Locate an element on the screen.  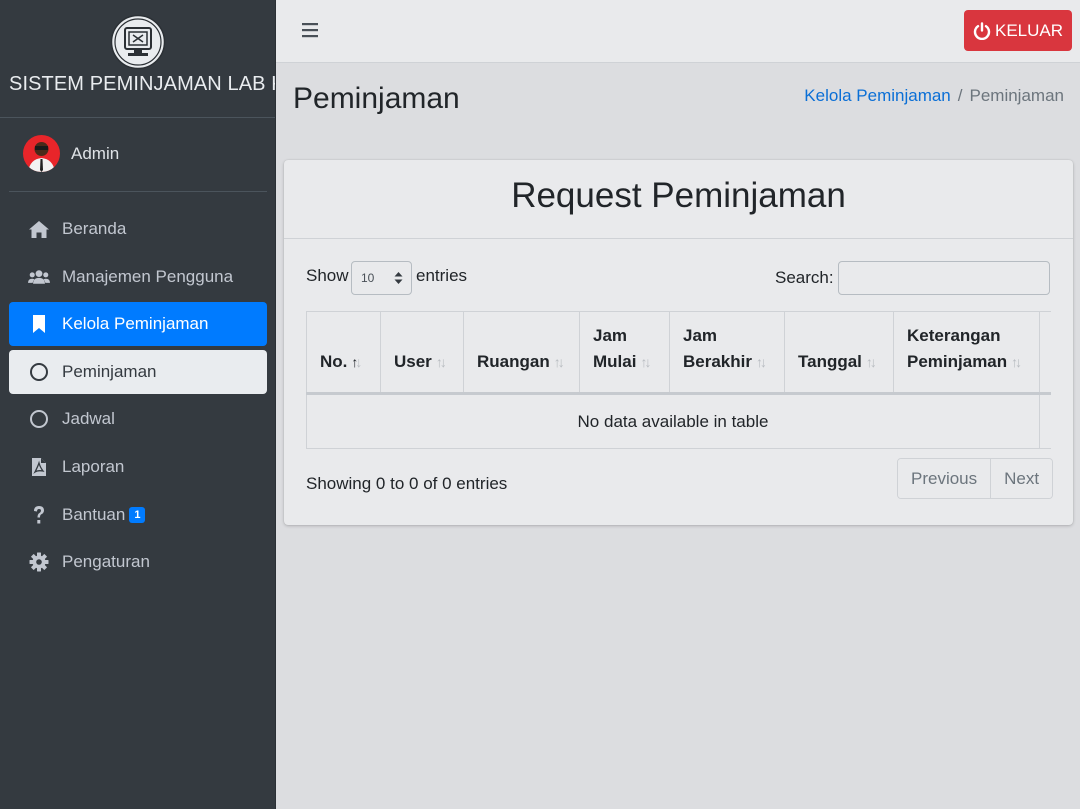
column-header-user: User ↑↓ is located at coordinates (422, 353).